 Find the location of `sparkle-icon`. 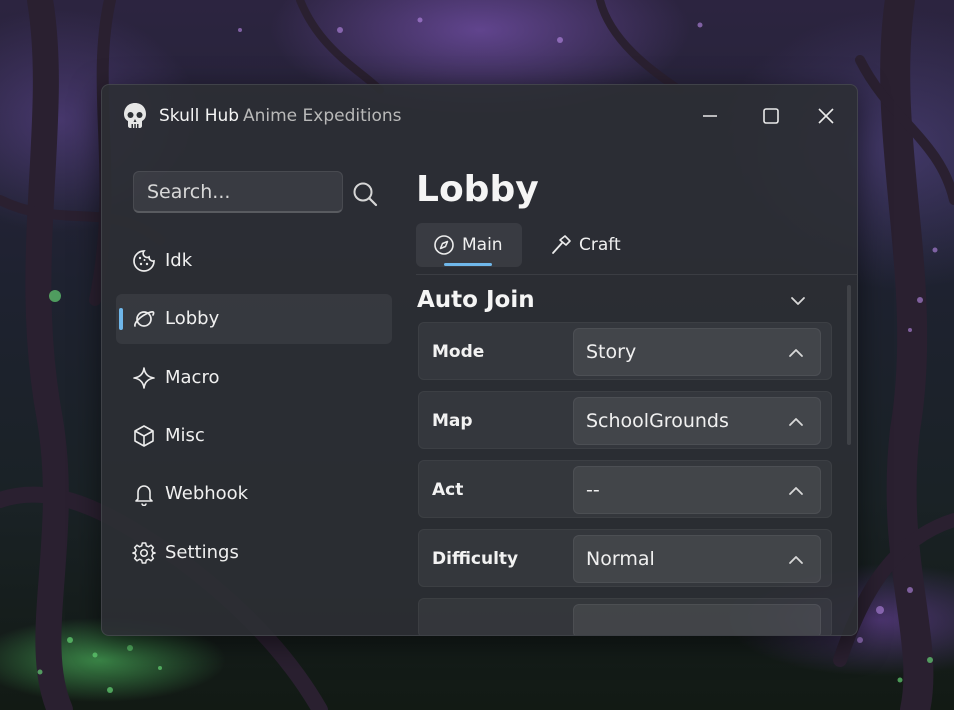

sparkle-icon is located at coordinates (144, 378).